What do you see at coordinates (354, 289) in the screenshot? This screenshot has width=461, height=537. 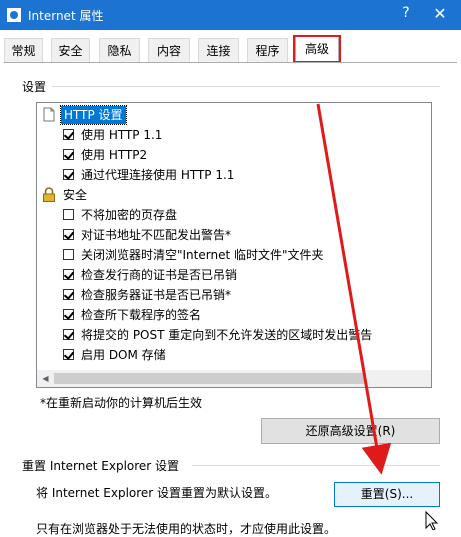 I see `annotation-arrow` at bounding box center [354, 289].